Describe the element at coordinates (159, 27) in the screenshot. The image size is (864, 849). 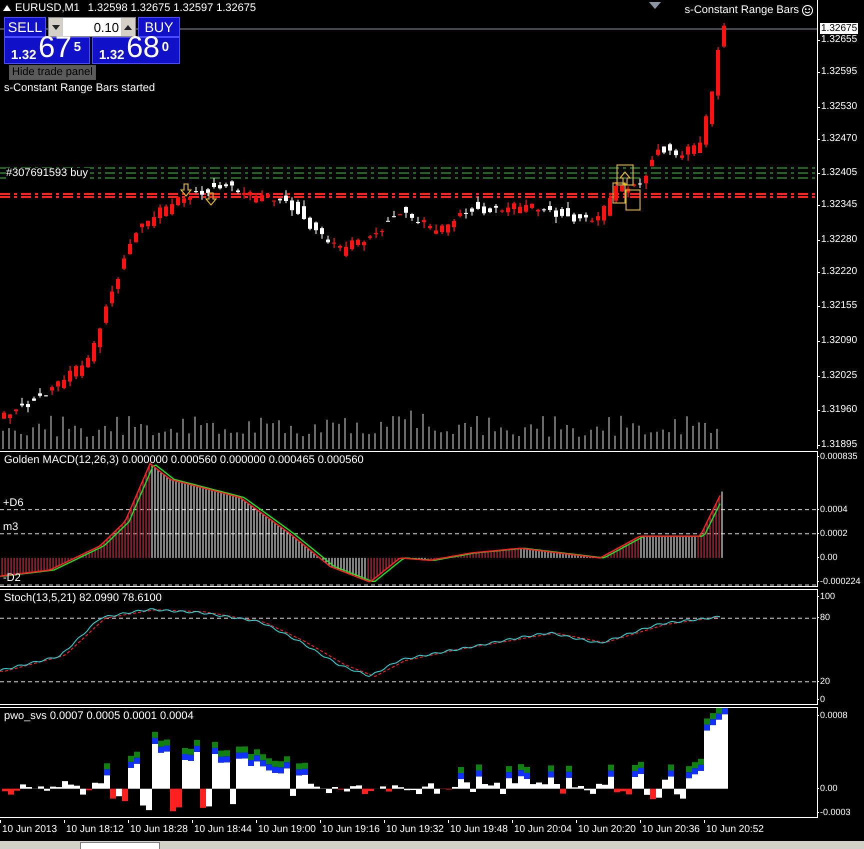
I see `buy-button: BUY` at that location.